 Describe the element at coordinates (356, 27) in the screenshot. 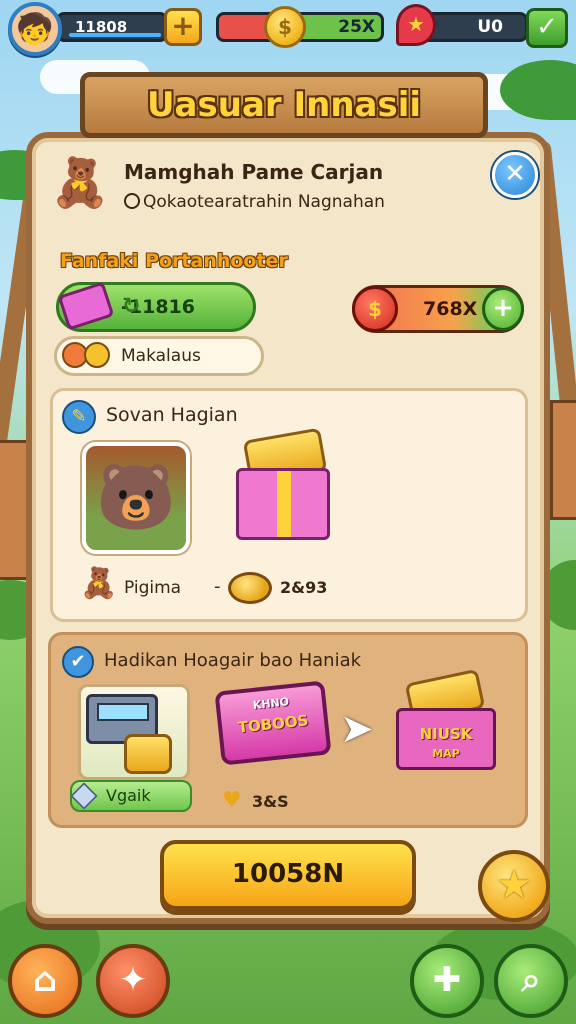

I see `coin-amount: 25X` at that location.